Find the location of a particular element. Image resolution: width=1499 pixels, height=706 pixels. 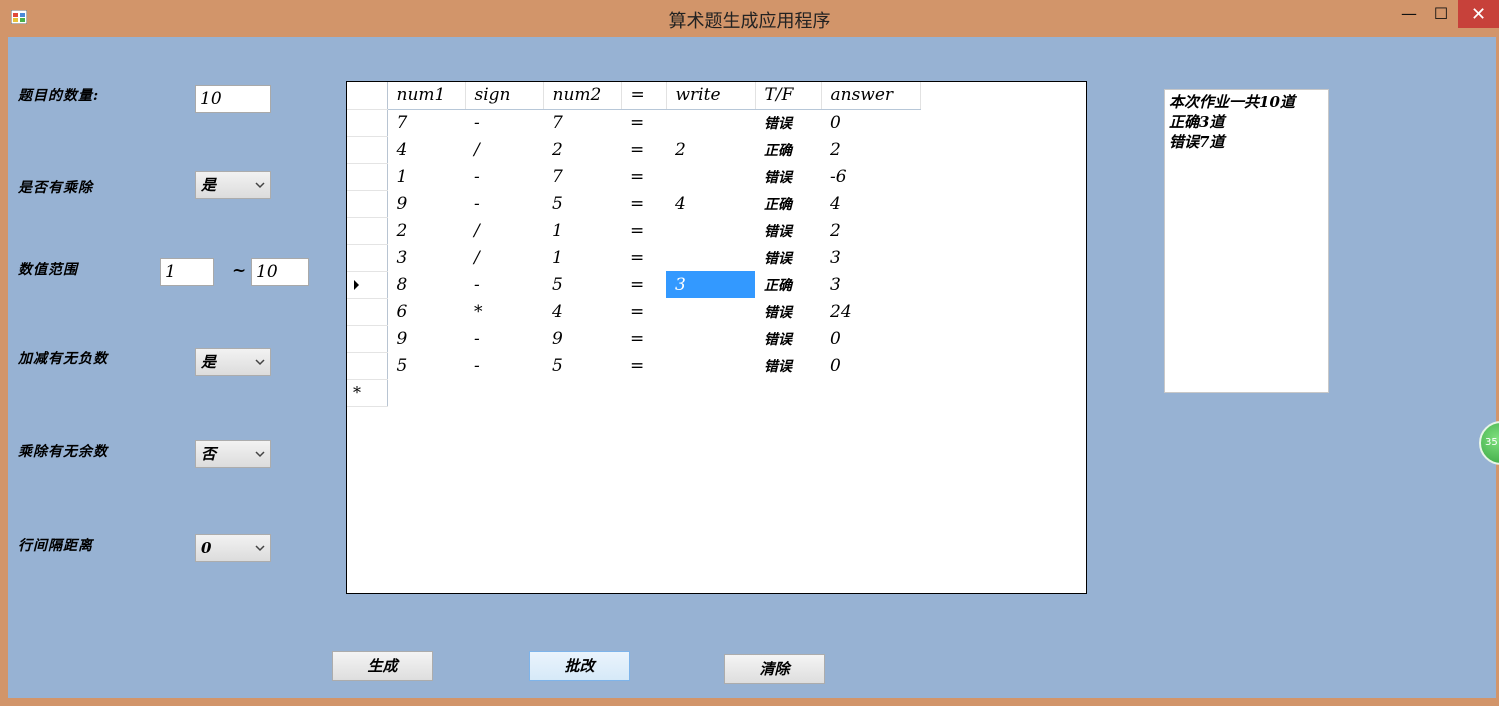

table-row: 2 / 1 = 错误 2 is located at coordinates (633, 231).